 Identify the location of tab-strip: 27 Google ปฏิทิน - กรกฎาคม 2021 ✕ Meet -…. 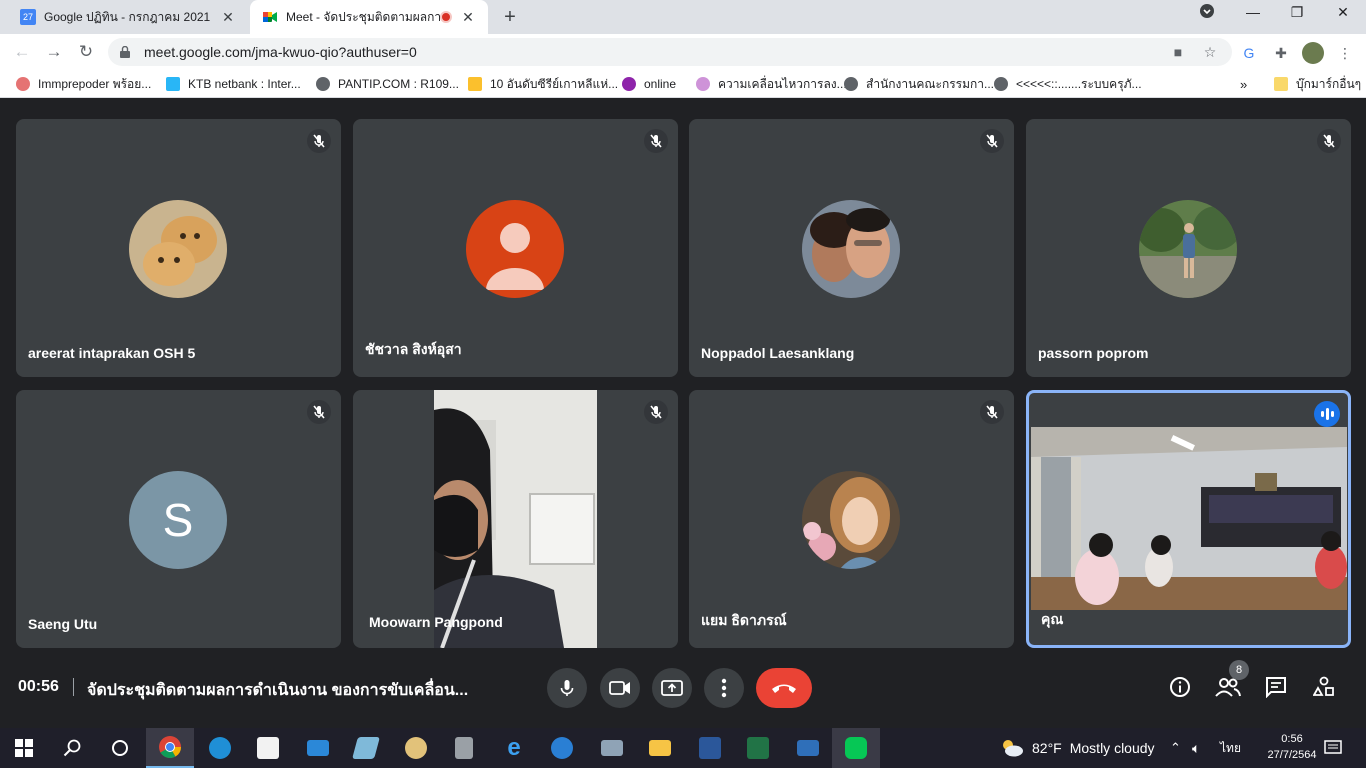
(683, 17).